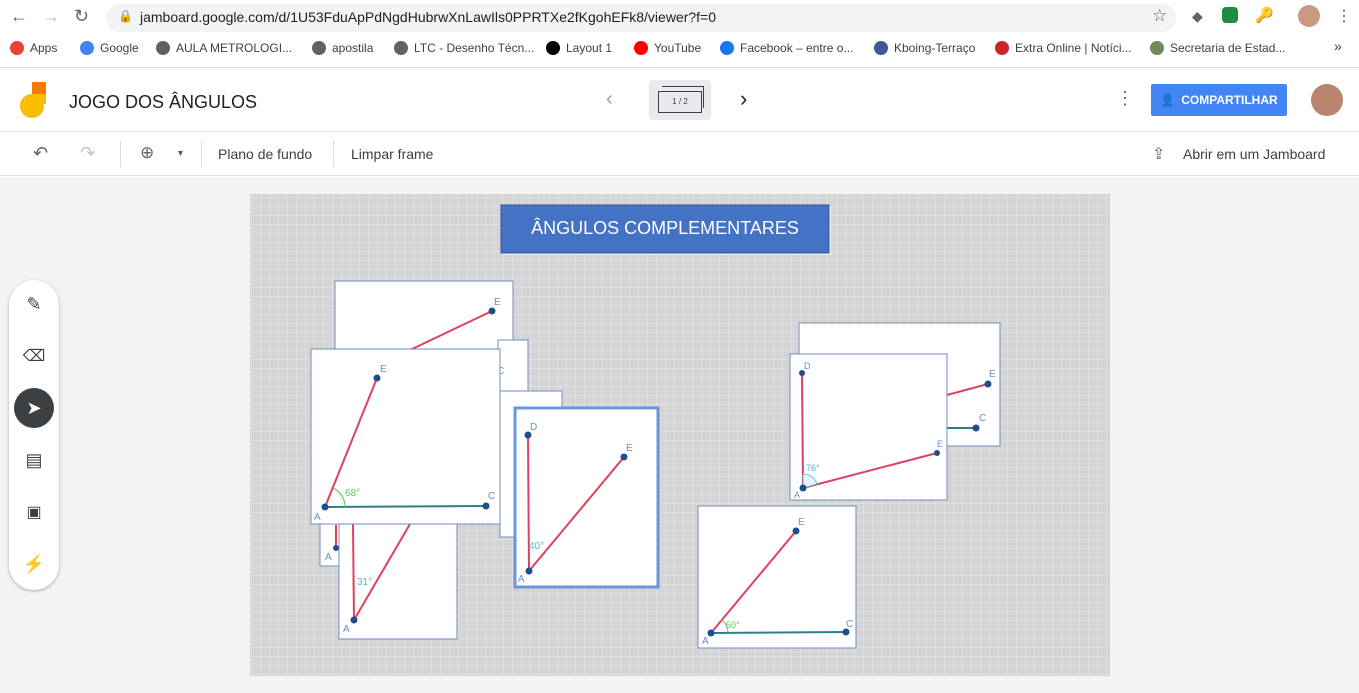 This screenshot has width=1359, height=693. Describe the element at coordinates (777, 577) in the screenshot. I see `sticky-image-card` at that location.